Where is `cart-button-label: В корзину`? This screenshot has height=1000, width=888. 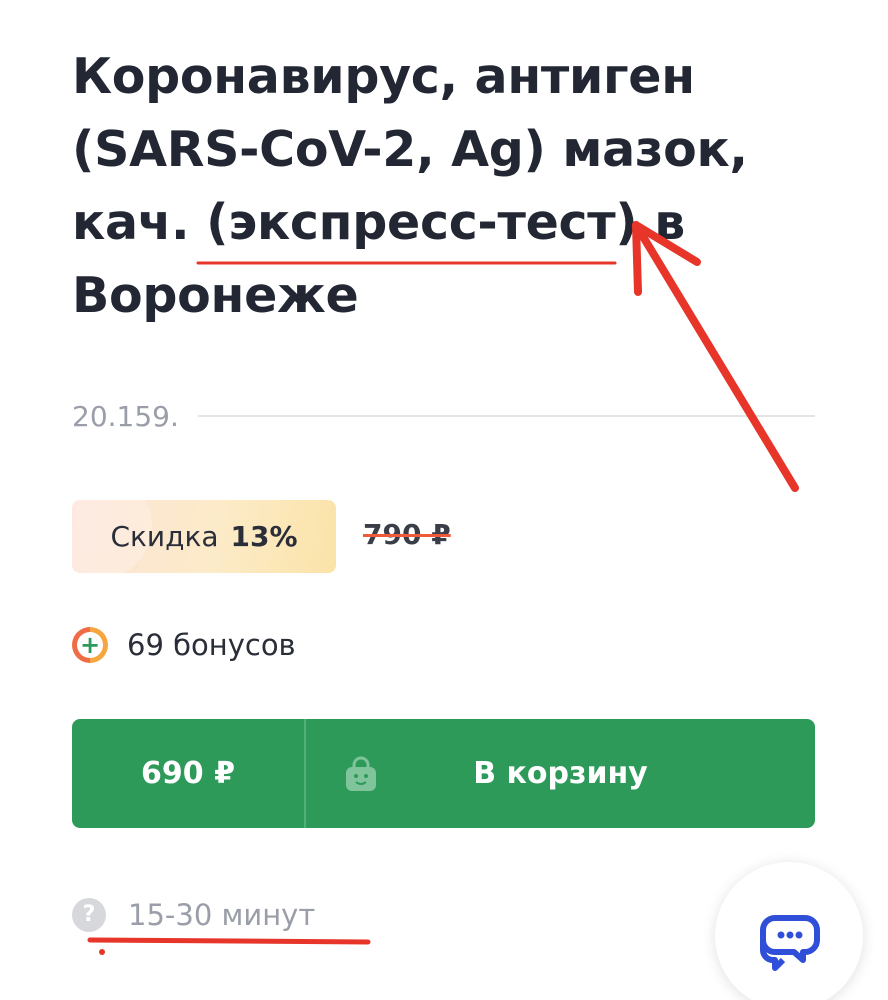 cart-button-label: В корзину is located at coordinates (560, 773).